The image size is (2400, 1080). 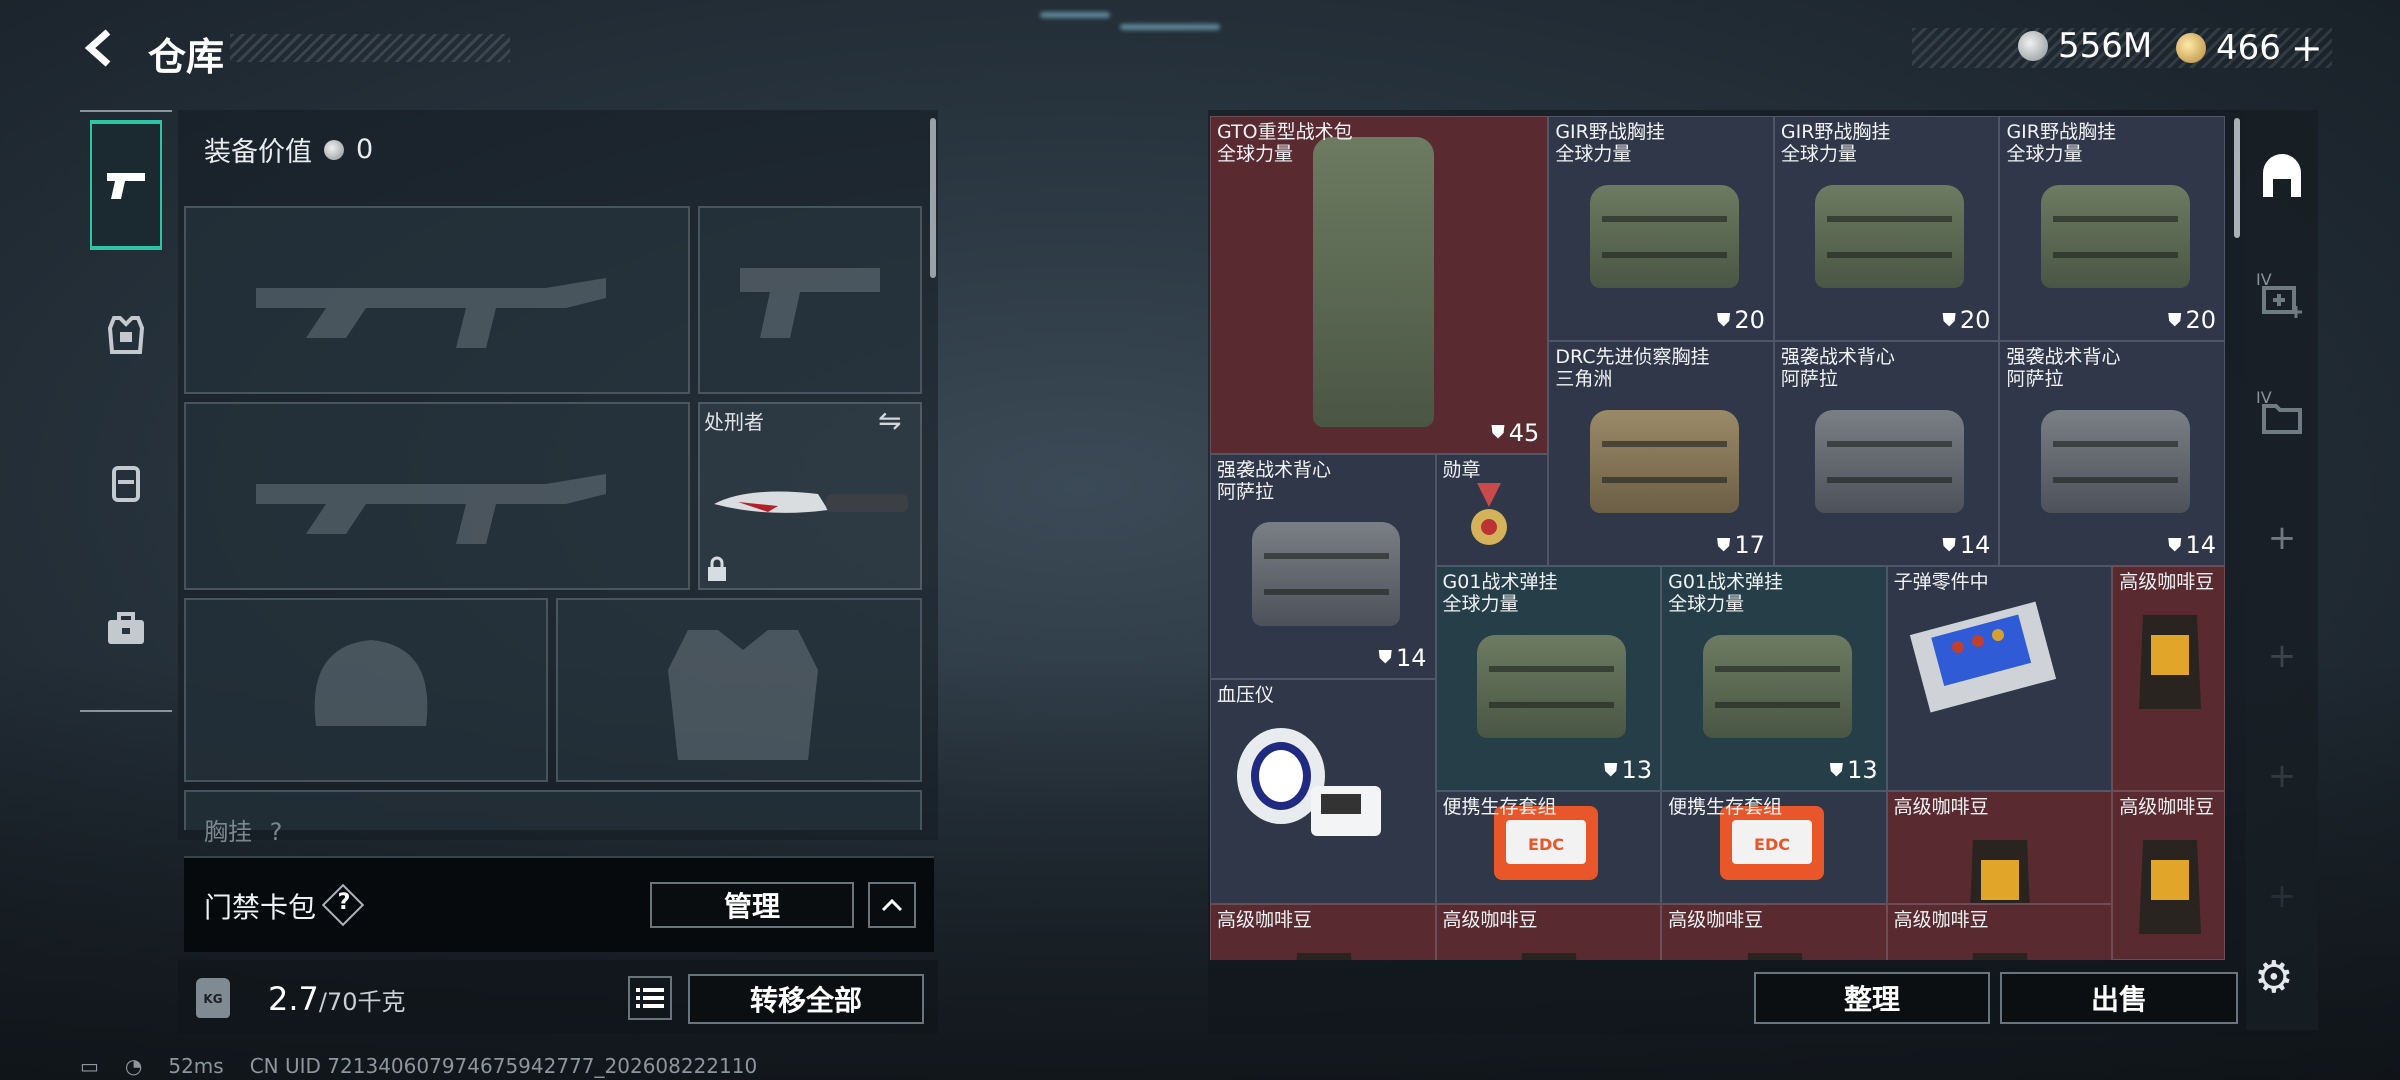 What do you see at coordinates (1323, 791) in the screenshot?
I see `warehouse-item: 血压仪` at bounding box center [1323, 791].